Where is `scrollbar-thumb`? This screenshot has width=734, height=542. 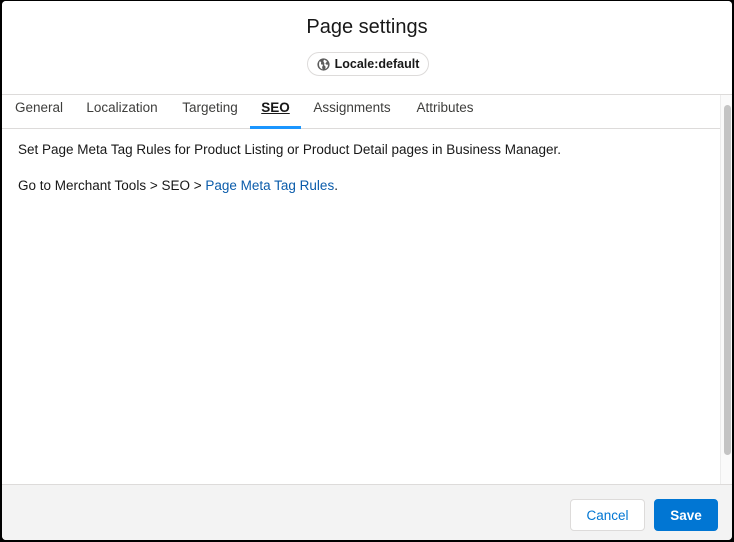 scrollbar-thumb is located at coordinates (727, 280).